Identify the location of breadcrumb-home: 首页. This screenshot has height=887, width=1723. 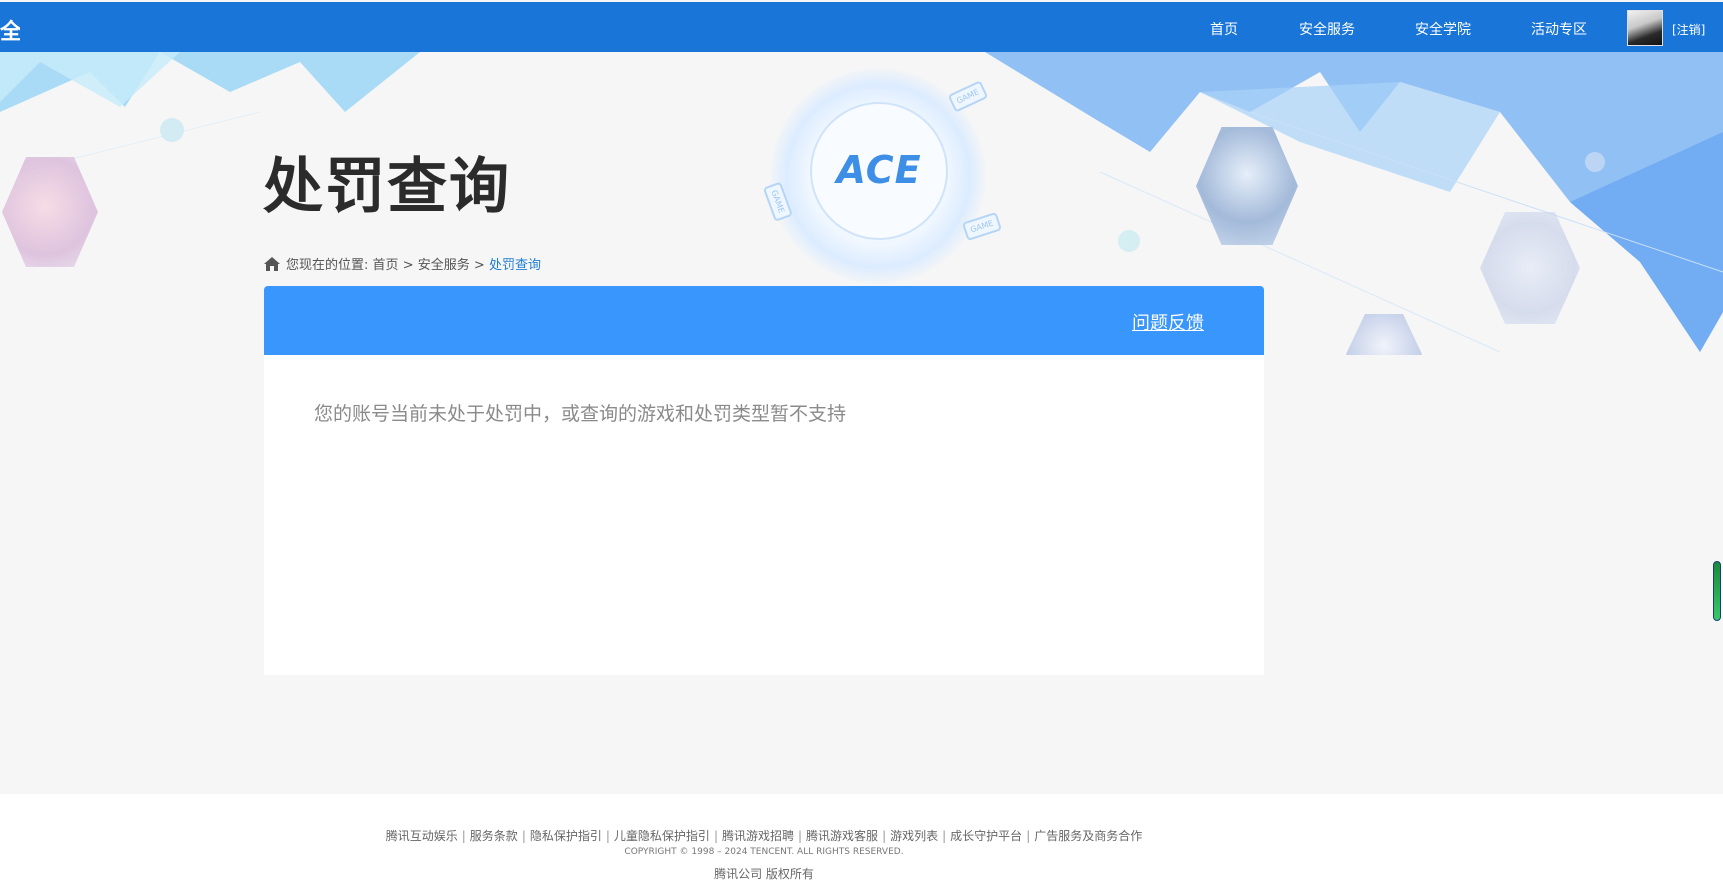
(386, 265).